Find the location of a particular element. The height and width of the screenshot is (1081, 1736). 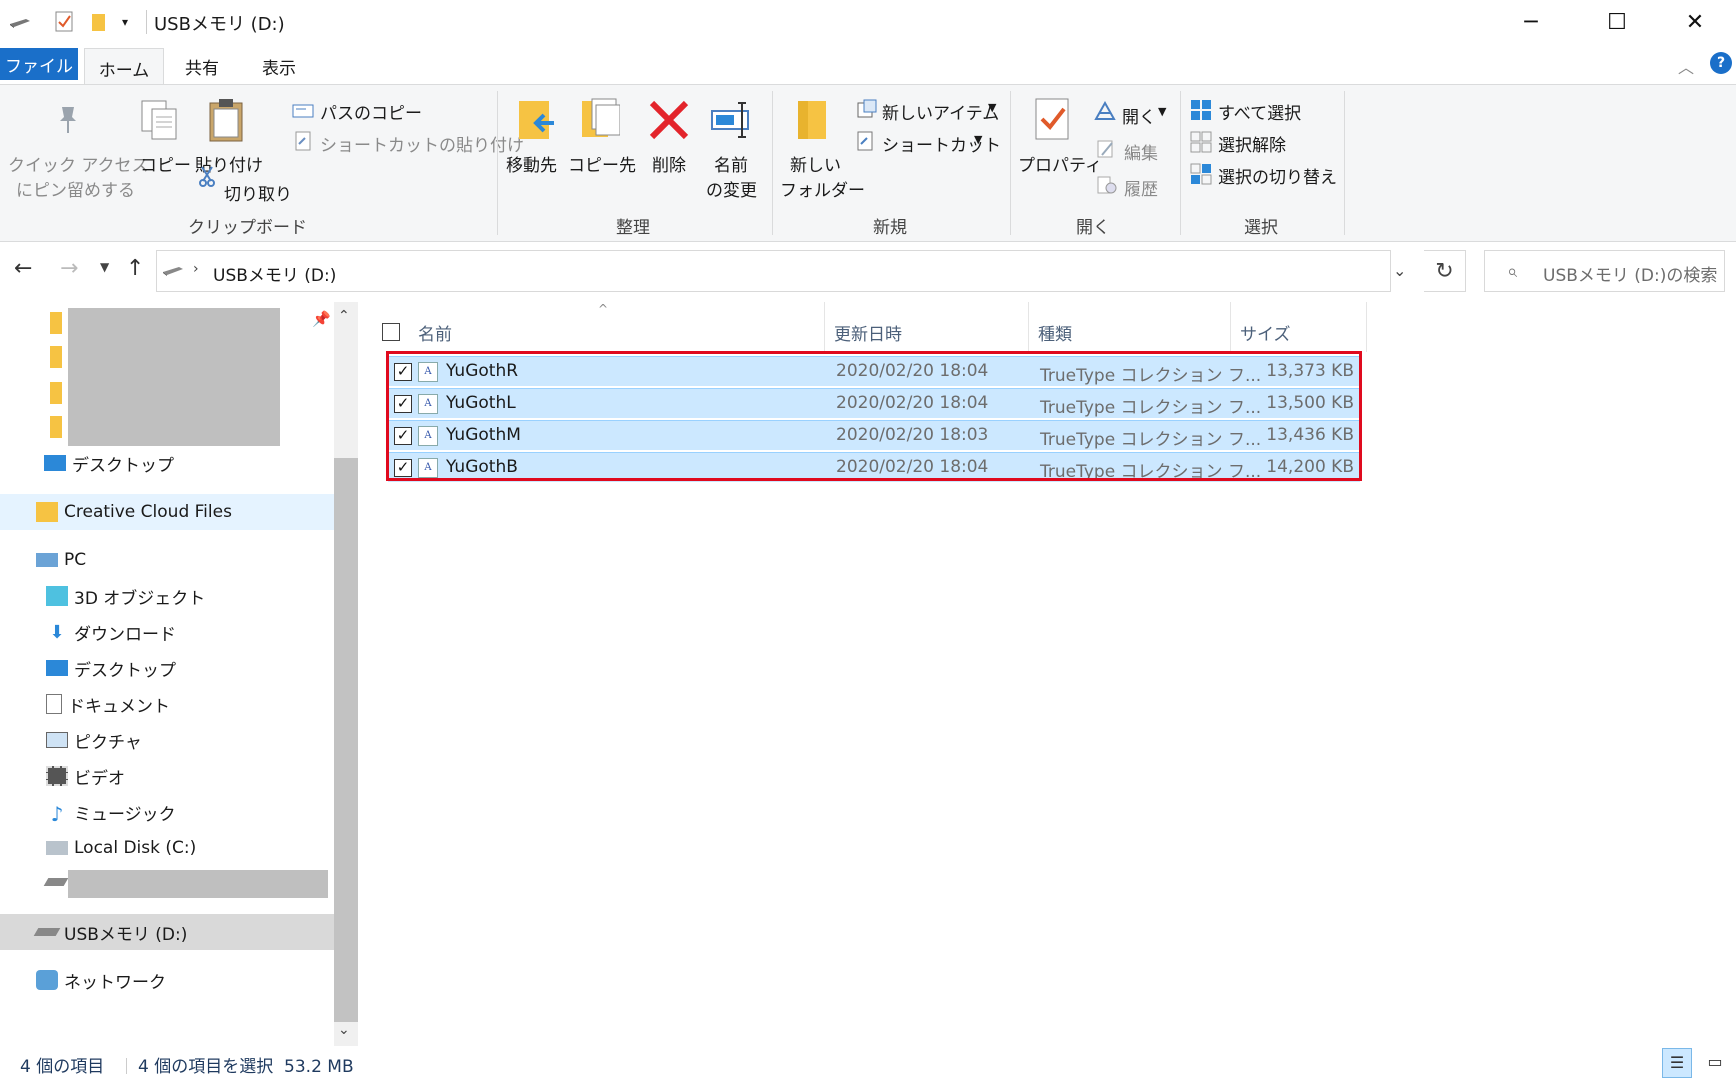

column-header-name: 名前 is located at coordinates (435, 332).